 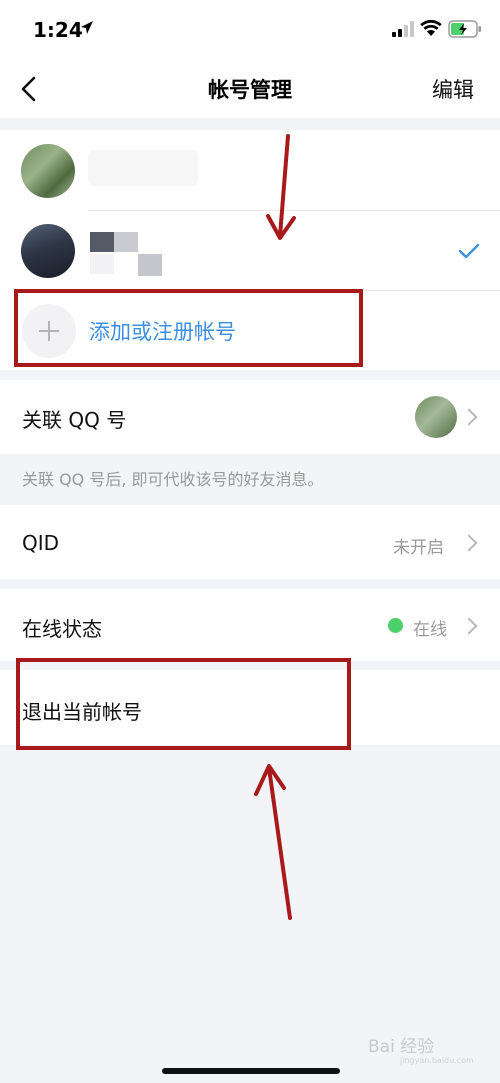 I want to click on page-title: 帐号管理, so click(x=250, y=90).